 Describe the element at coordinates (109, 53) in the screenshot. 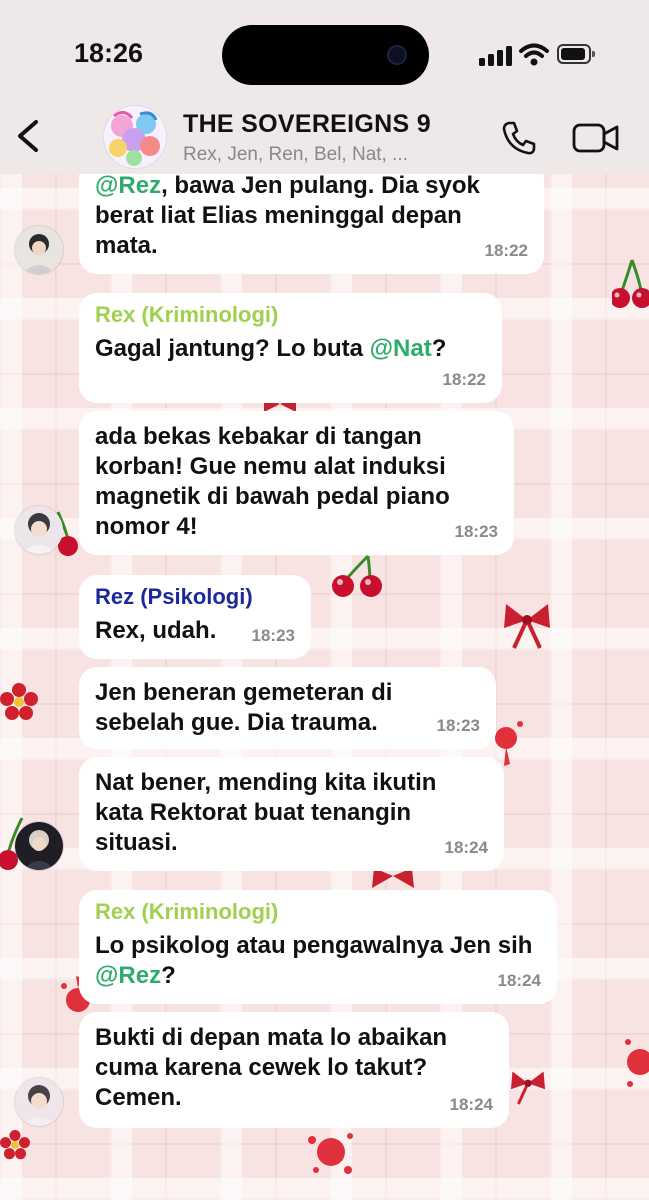

I see `status-time: 18:26` at that location.